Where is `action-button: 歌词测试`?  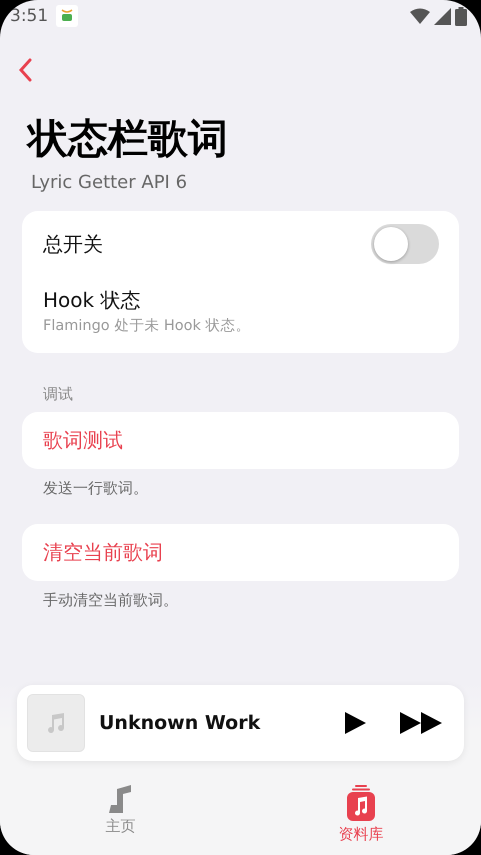
action-button: 歌词测试 is located at coordinates (240, 440).